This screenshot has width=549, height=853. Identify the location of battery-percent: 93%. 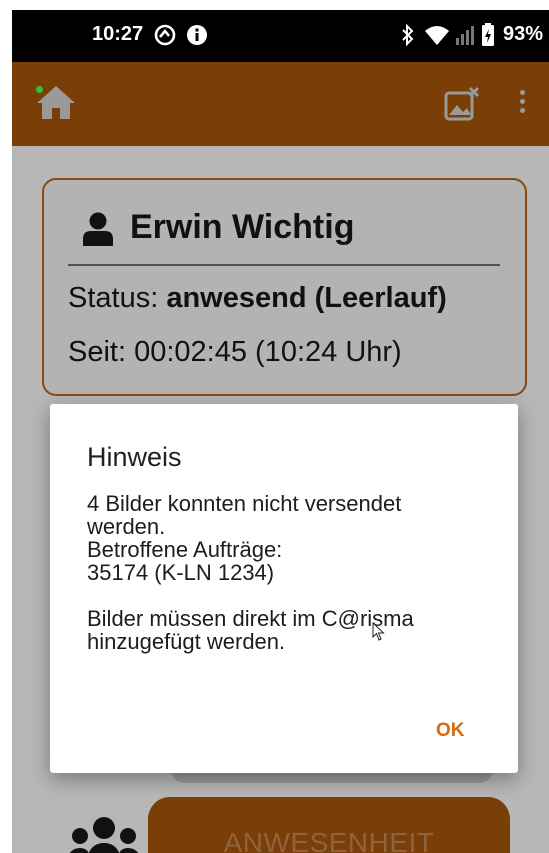
(522, 34).